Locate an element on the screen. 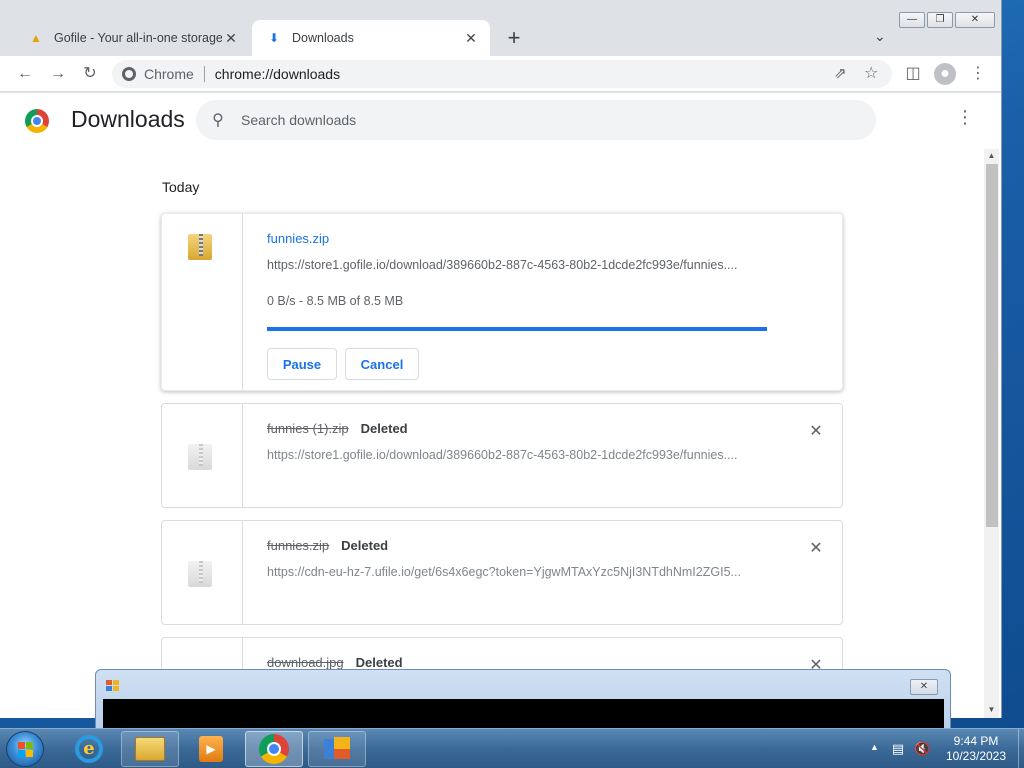 The width and height of the screenshot is (1024, 768). clock-time: 9:44 PM is located at coordinates (976, 741).